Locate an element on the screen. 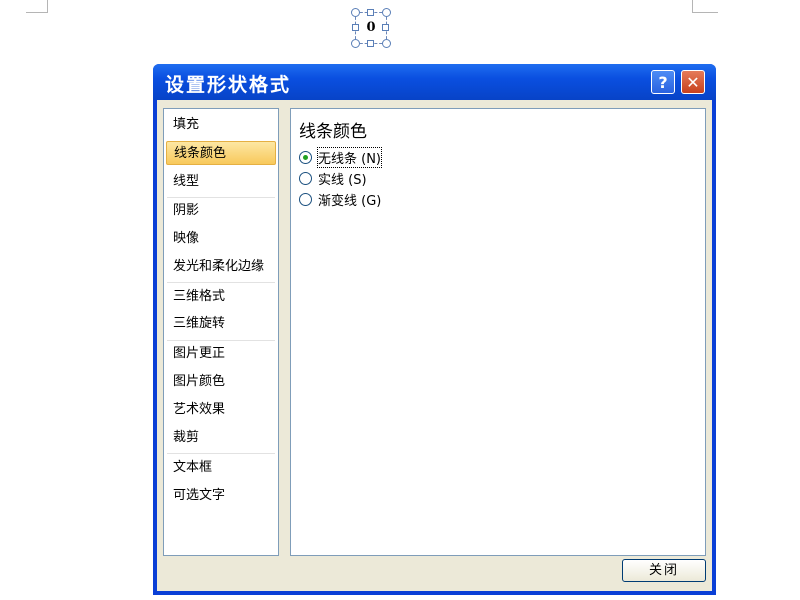 Image resolution: width=800 pixels, height=600 pixels. close-button: 关闭 is located at coordinates (664, 570).